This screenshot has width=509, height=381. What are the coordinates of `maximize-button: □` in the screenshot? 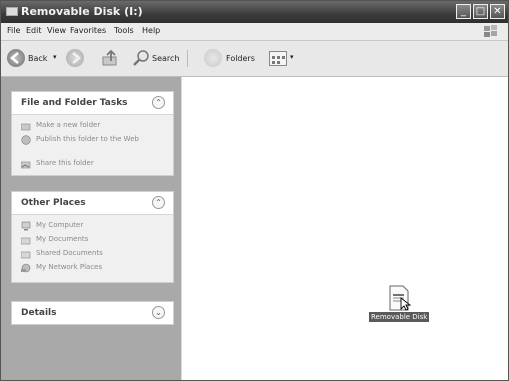 It's located at (480, 11).